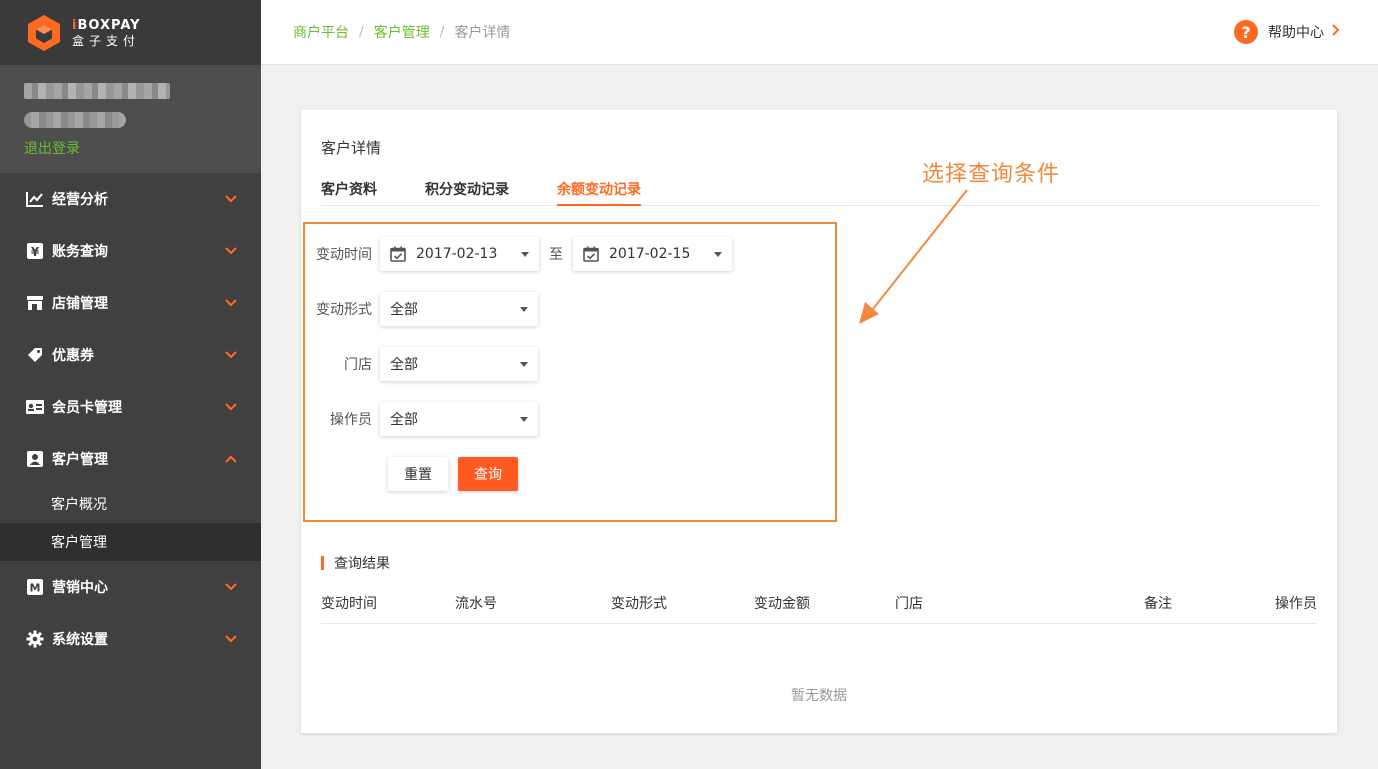  What do you see at coordinates (130, 504) in the screenshot?
I see `sidebar-subitem-customer-overview: 客户概况` at bounding box center [130, 504].